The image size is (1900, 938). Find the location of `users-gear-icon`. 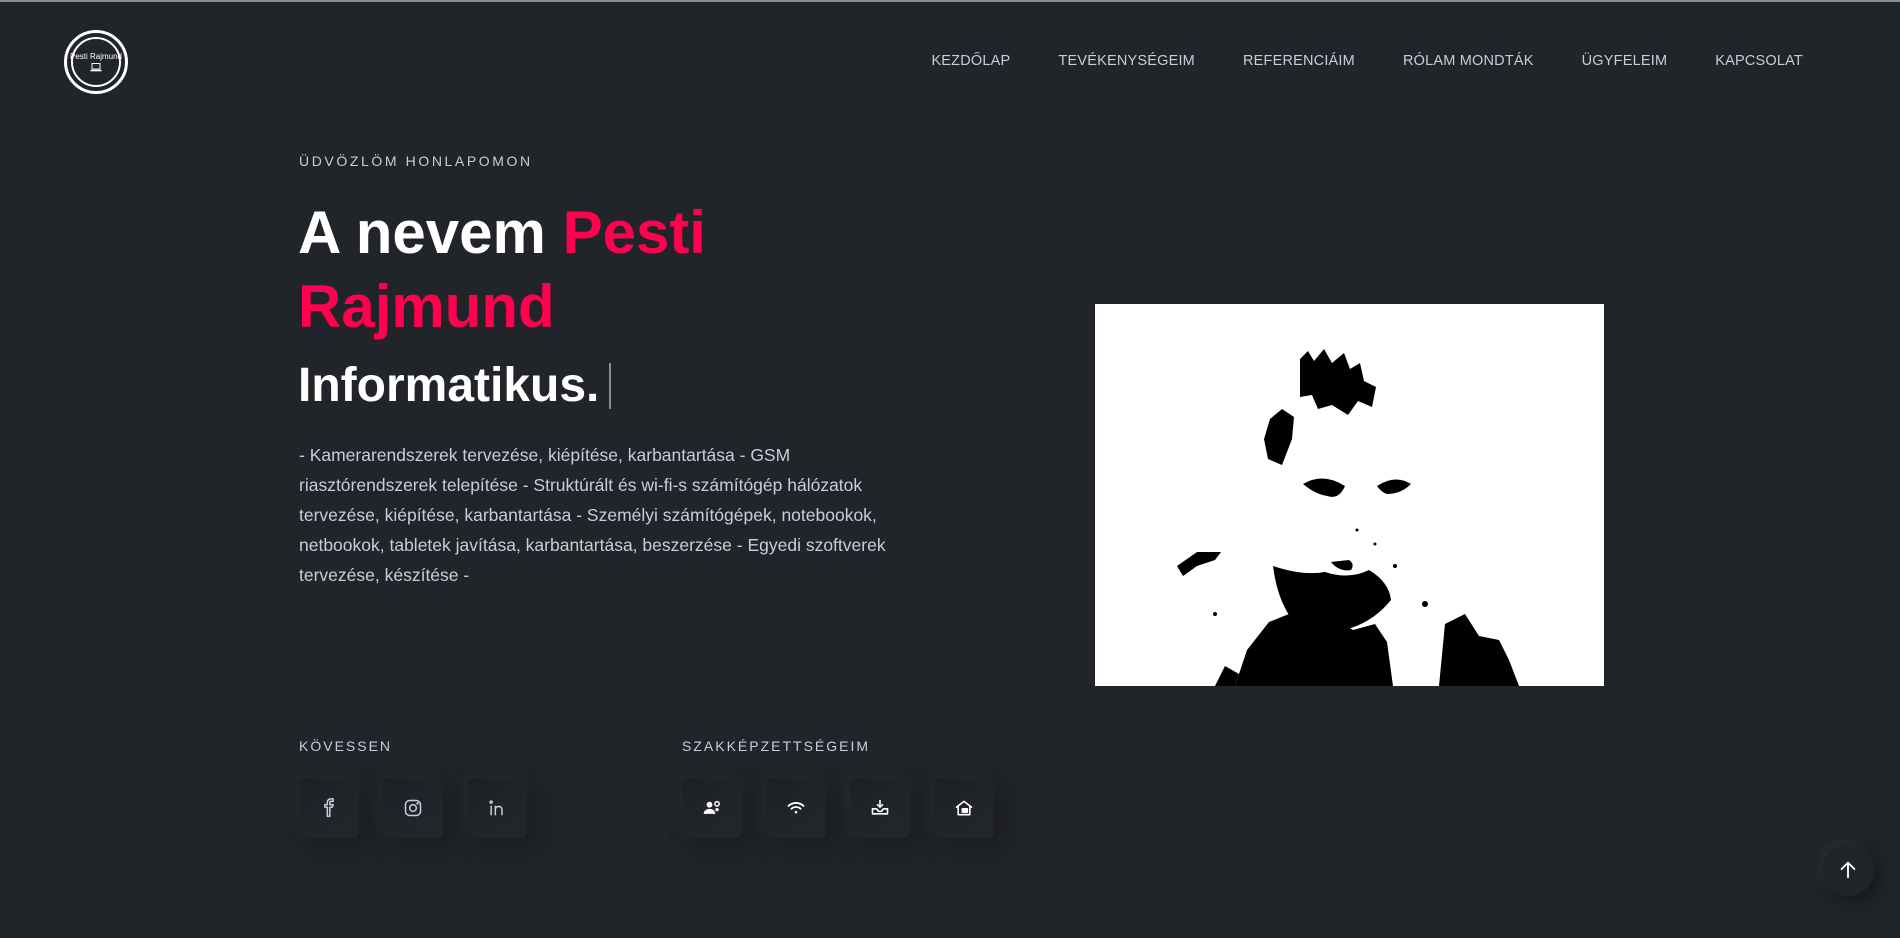

users-gear-icon is located at coordinates (711, 807).